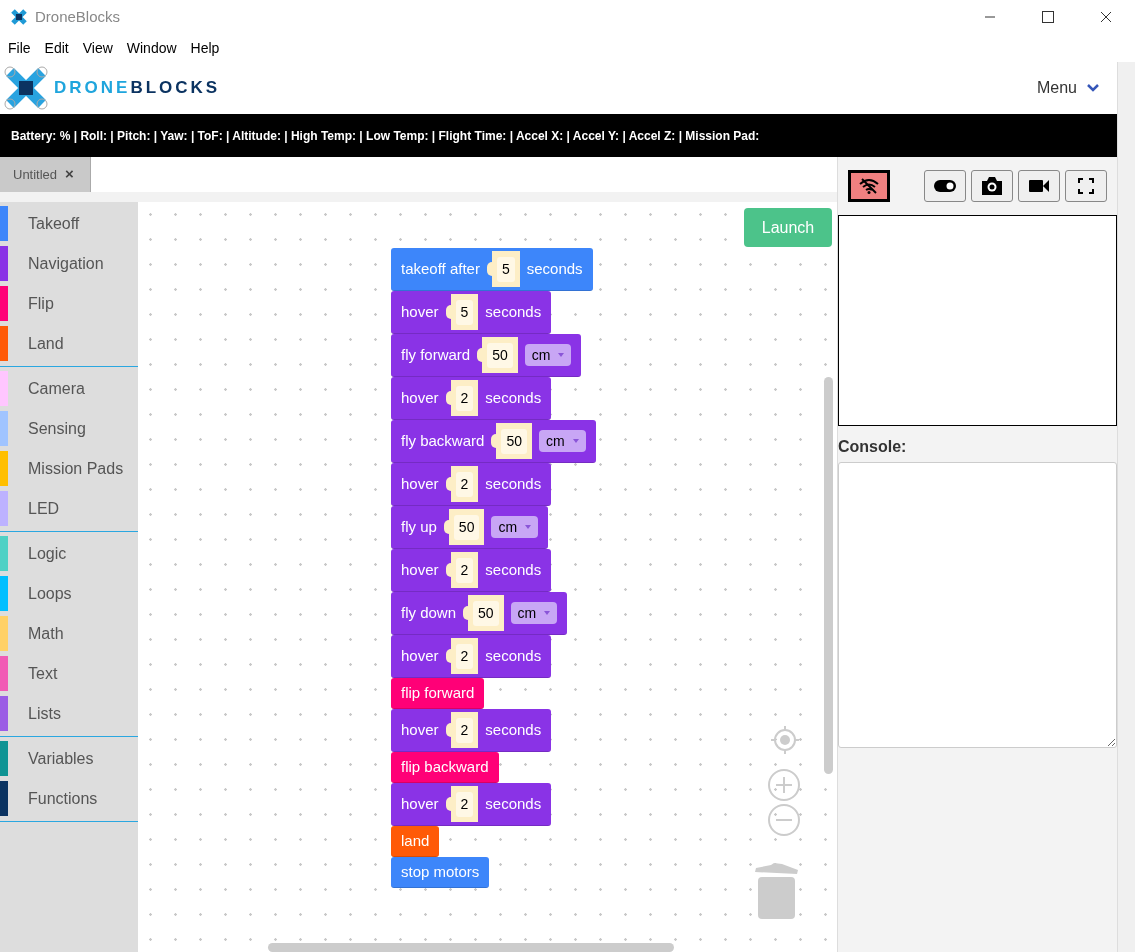  I want to click on code-block: fly backward 50 cm, so click(493, 441).